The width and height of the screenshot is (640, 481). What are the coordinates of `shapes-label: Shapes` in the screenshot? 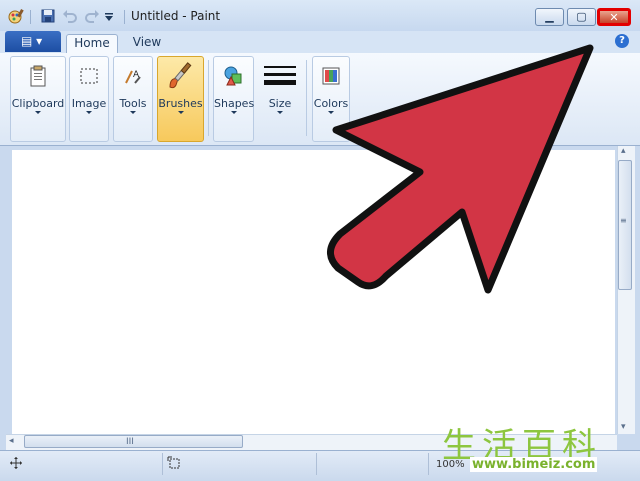 It's located at (234, 103).